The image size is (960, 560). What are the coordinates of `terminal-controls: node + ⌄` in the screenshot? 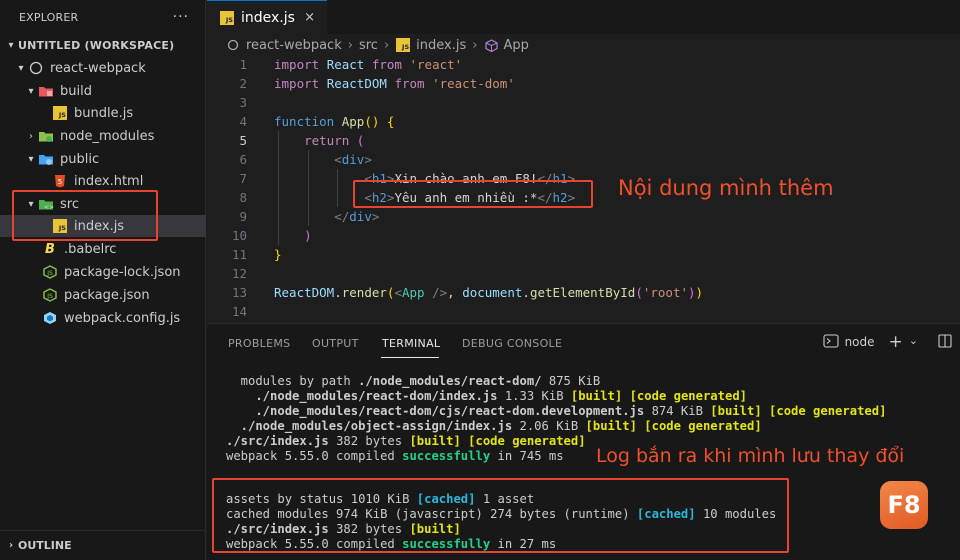 It's located at (887, 342).